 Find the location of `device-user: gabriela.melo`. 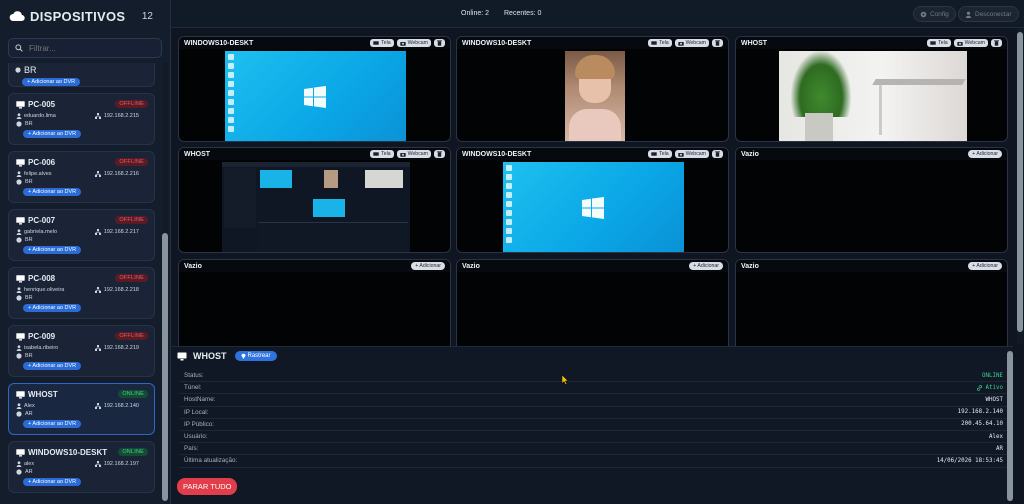

device-user: gabriela.melo is located at coordinates (41, 232).